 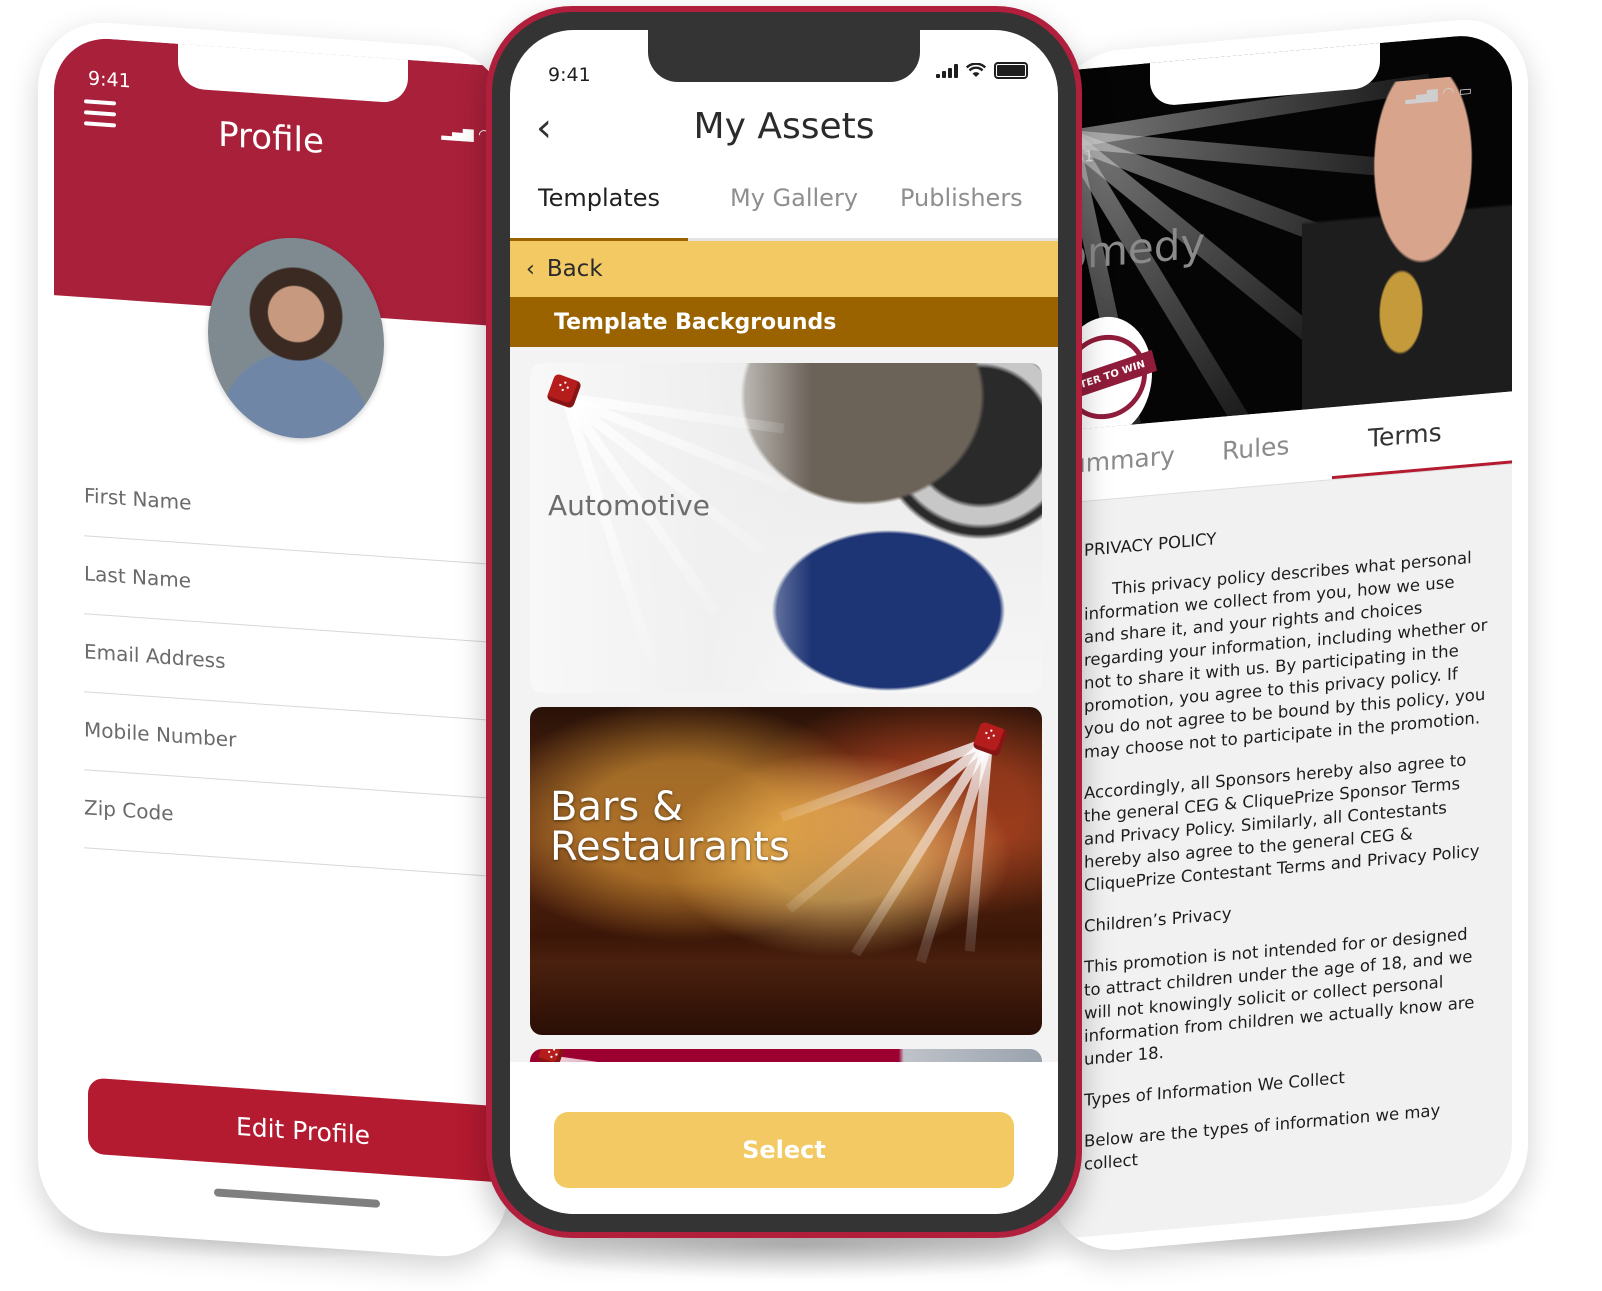 I want to click on comedian-photo, so click(x=1407, y=245).